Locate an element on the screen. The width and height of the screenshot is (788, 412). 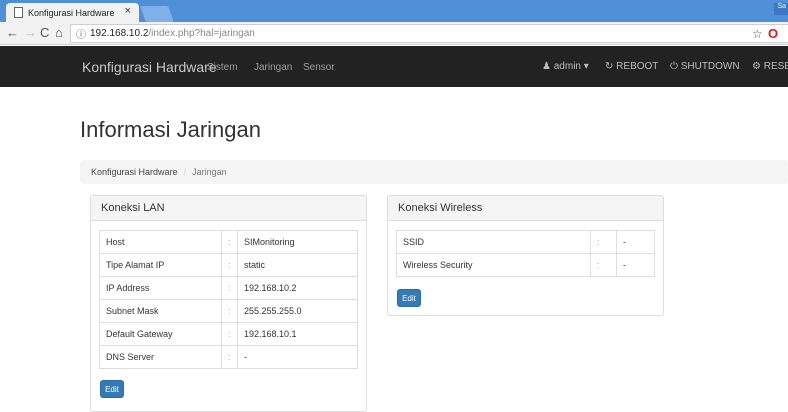
reset-label: RESE is located at coordinates (775, 66).